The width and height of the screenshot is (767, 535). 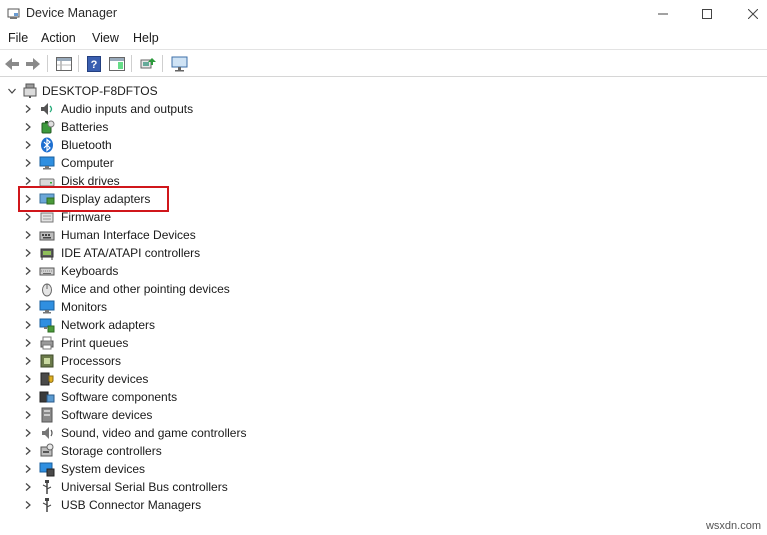 I want to click on tree-item-label: Software components, so click(x=119, y=397).